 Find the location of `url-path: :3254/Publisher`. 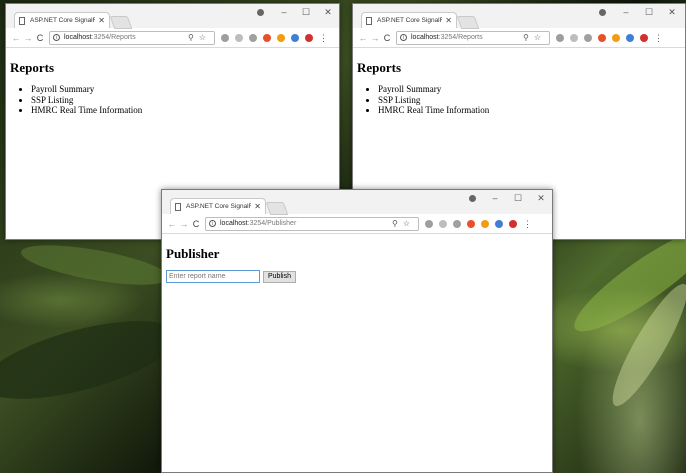

url-path: :3254/Publisher is located at coordinates (272, 223).